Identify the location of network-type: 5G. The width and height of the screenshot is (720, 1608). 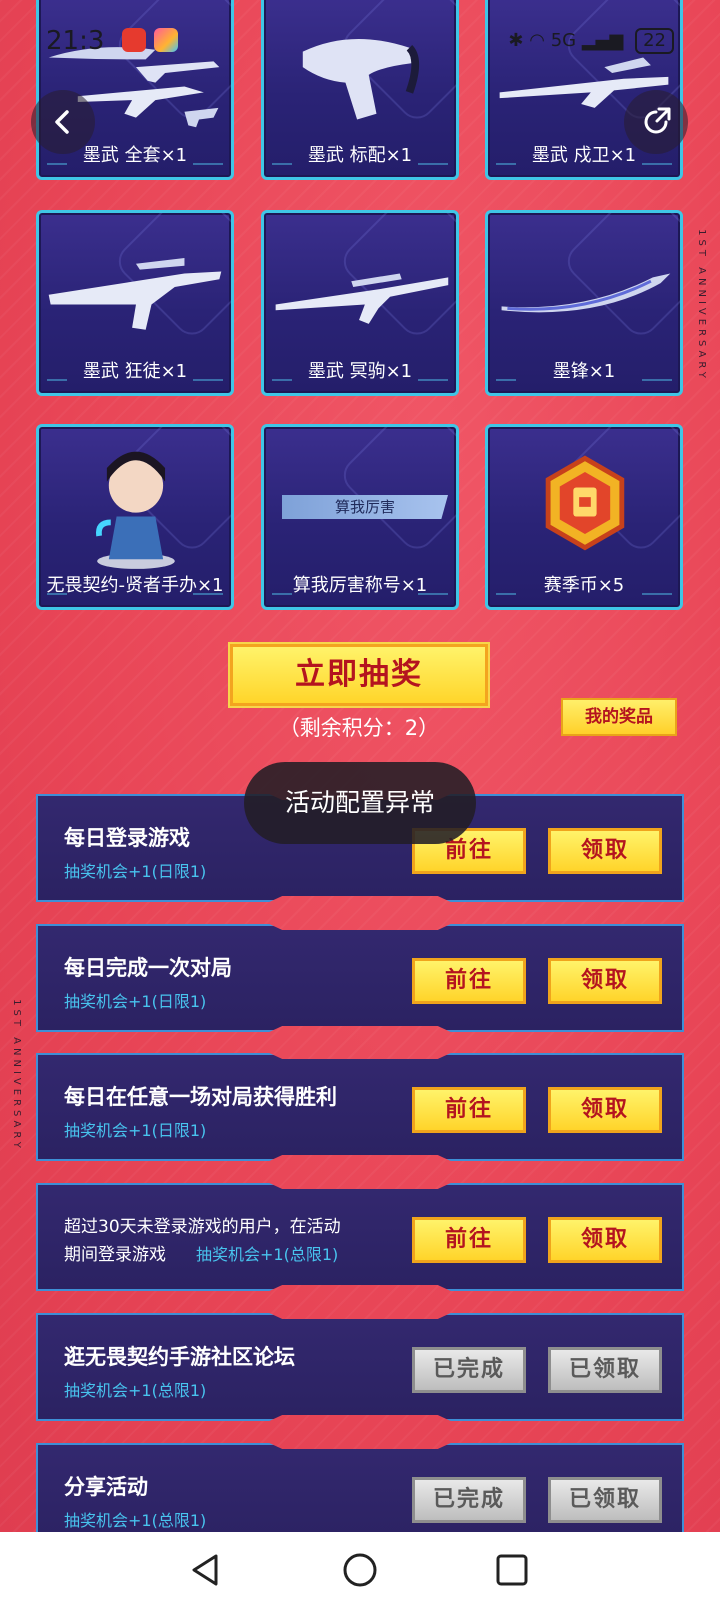
(563, 40).